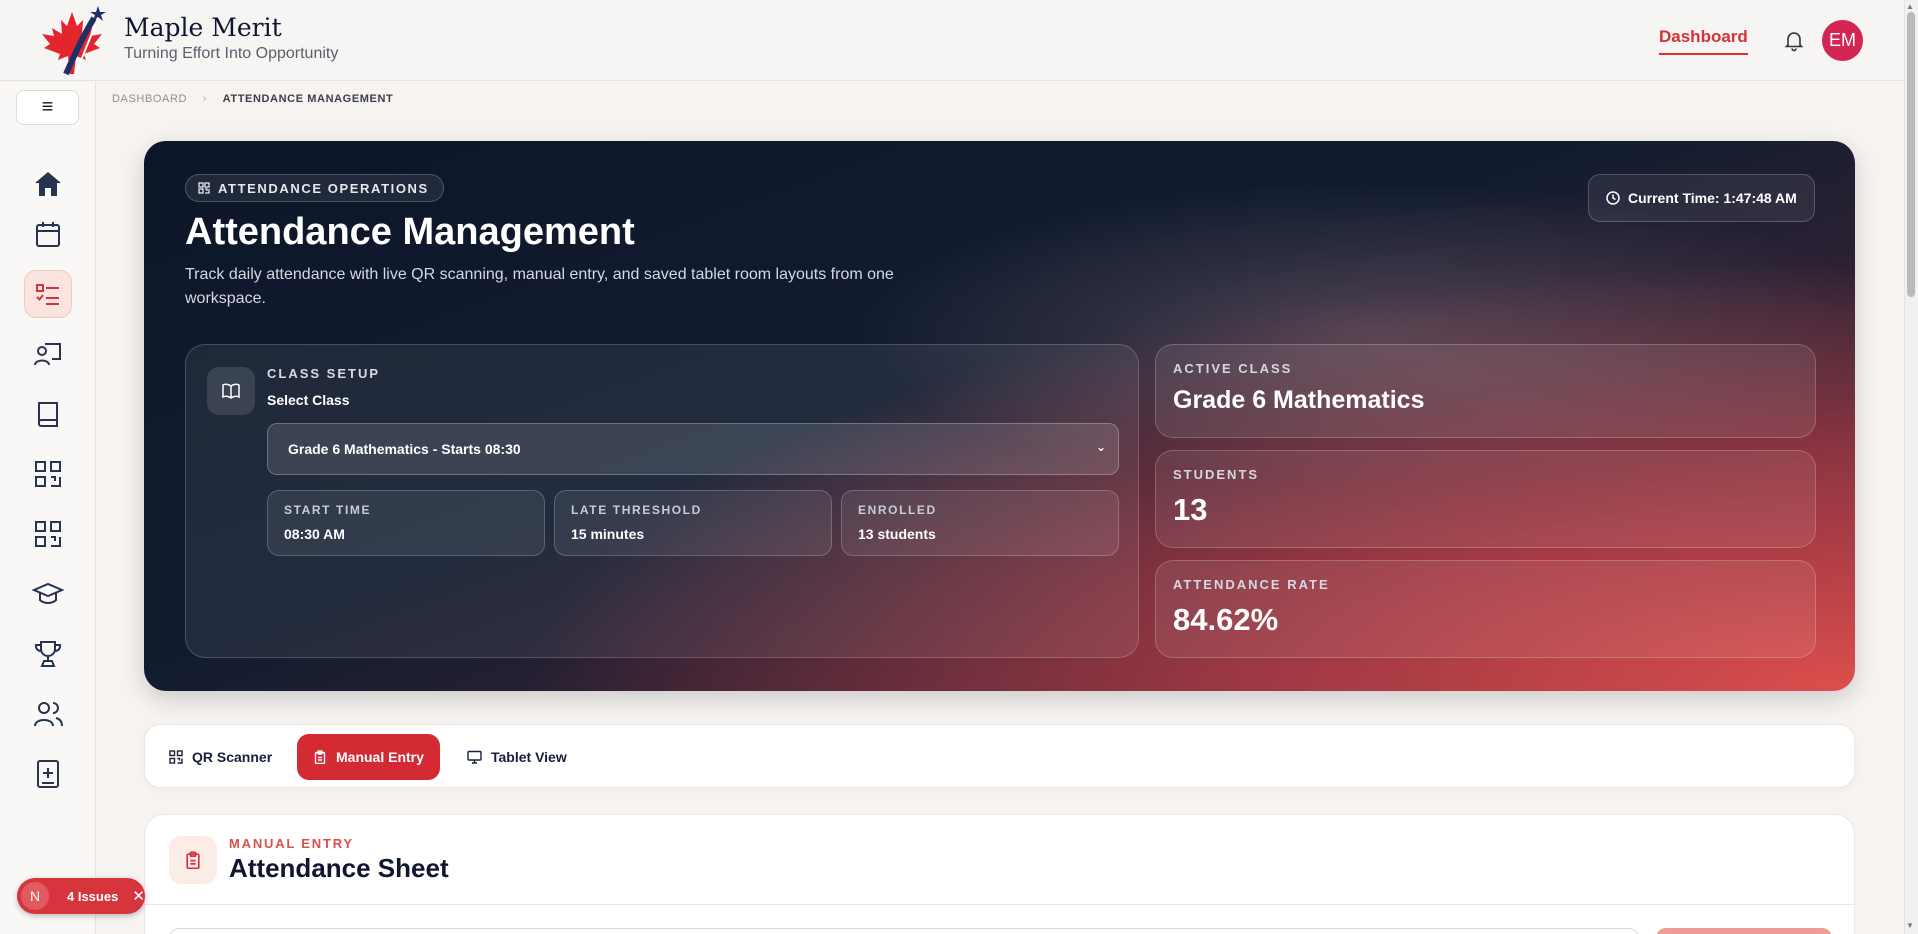  I want to click on scroll-up-arrow-icon: ▲, so click(1910, 6).